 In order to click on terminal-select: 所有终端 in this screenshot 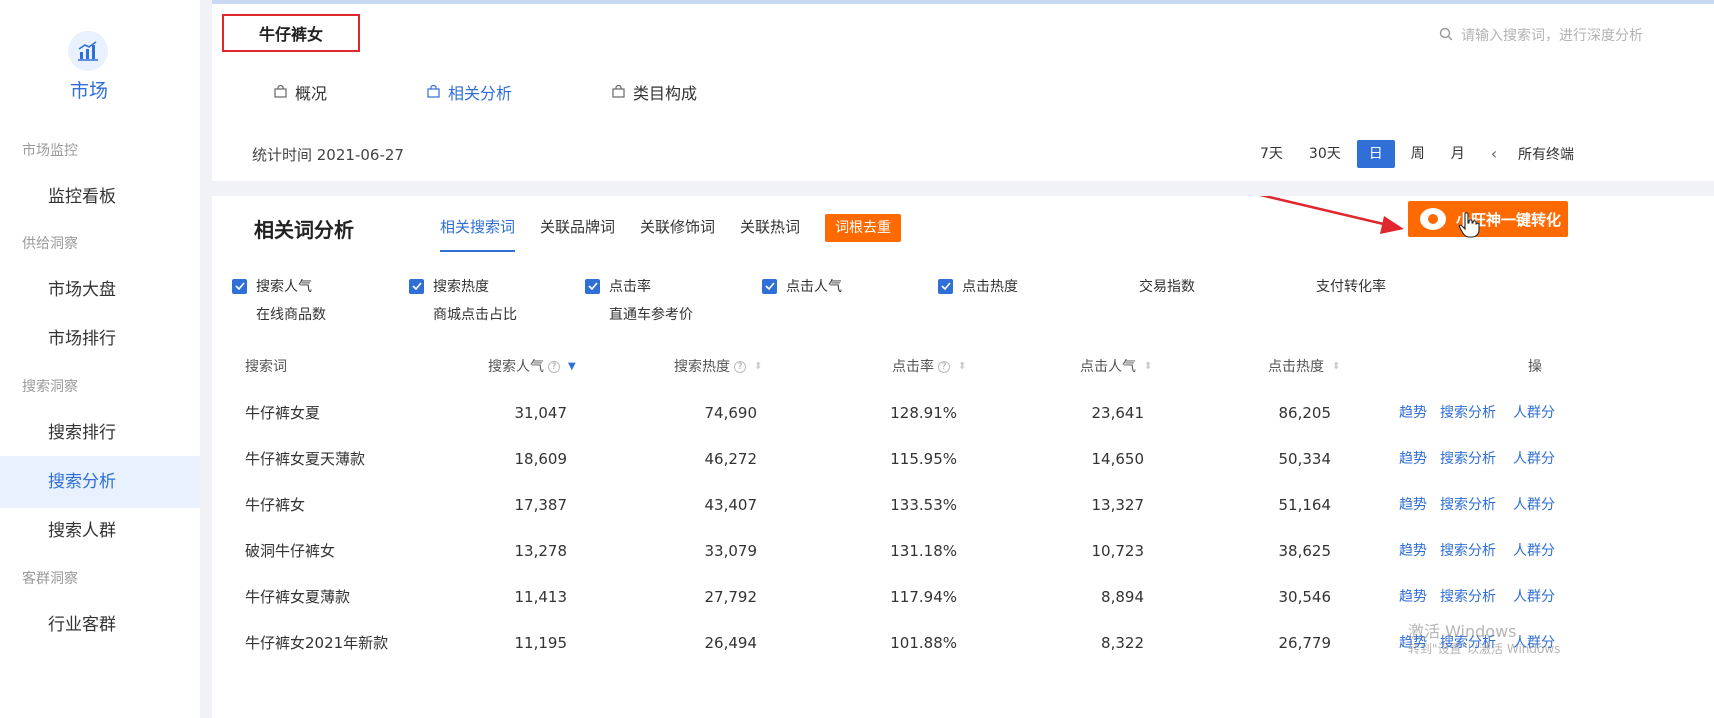, I will do `click(1546, 154)`.